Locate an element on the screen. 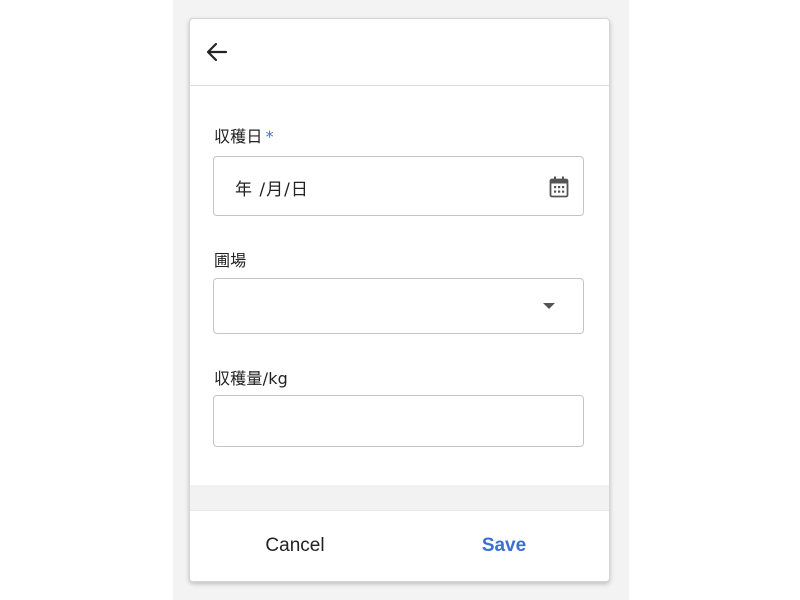  form-bottom-band is located at coordinates (399, 497).